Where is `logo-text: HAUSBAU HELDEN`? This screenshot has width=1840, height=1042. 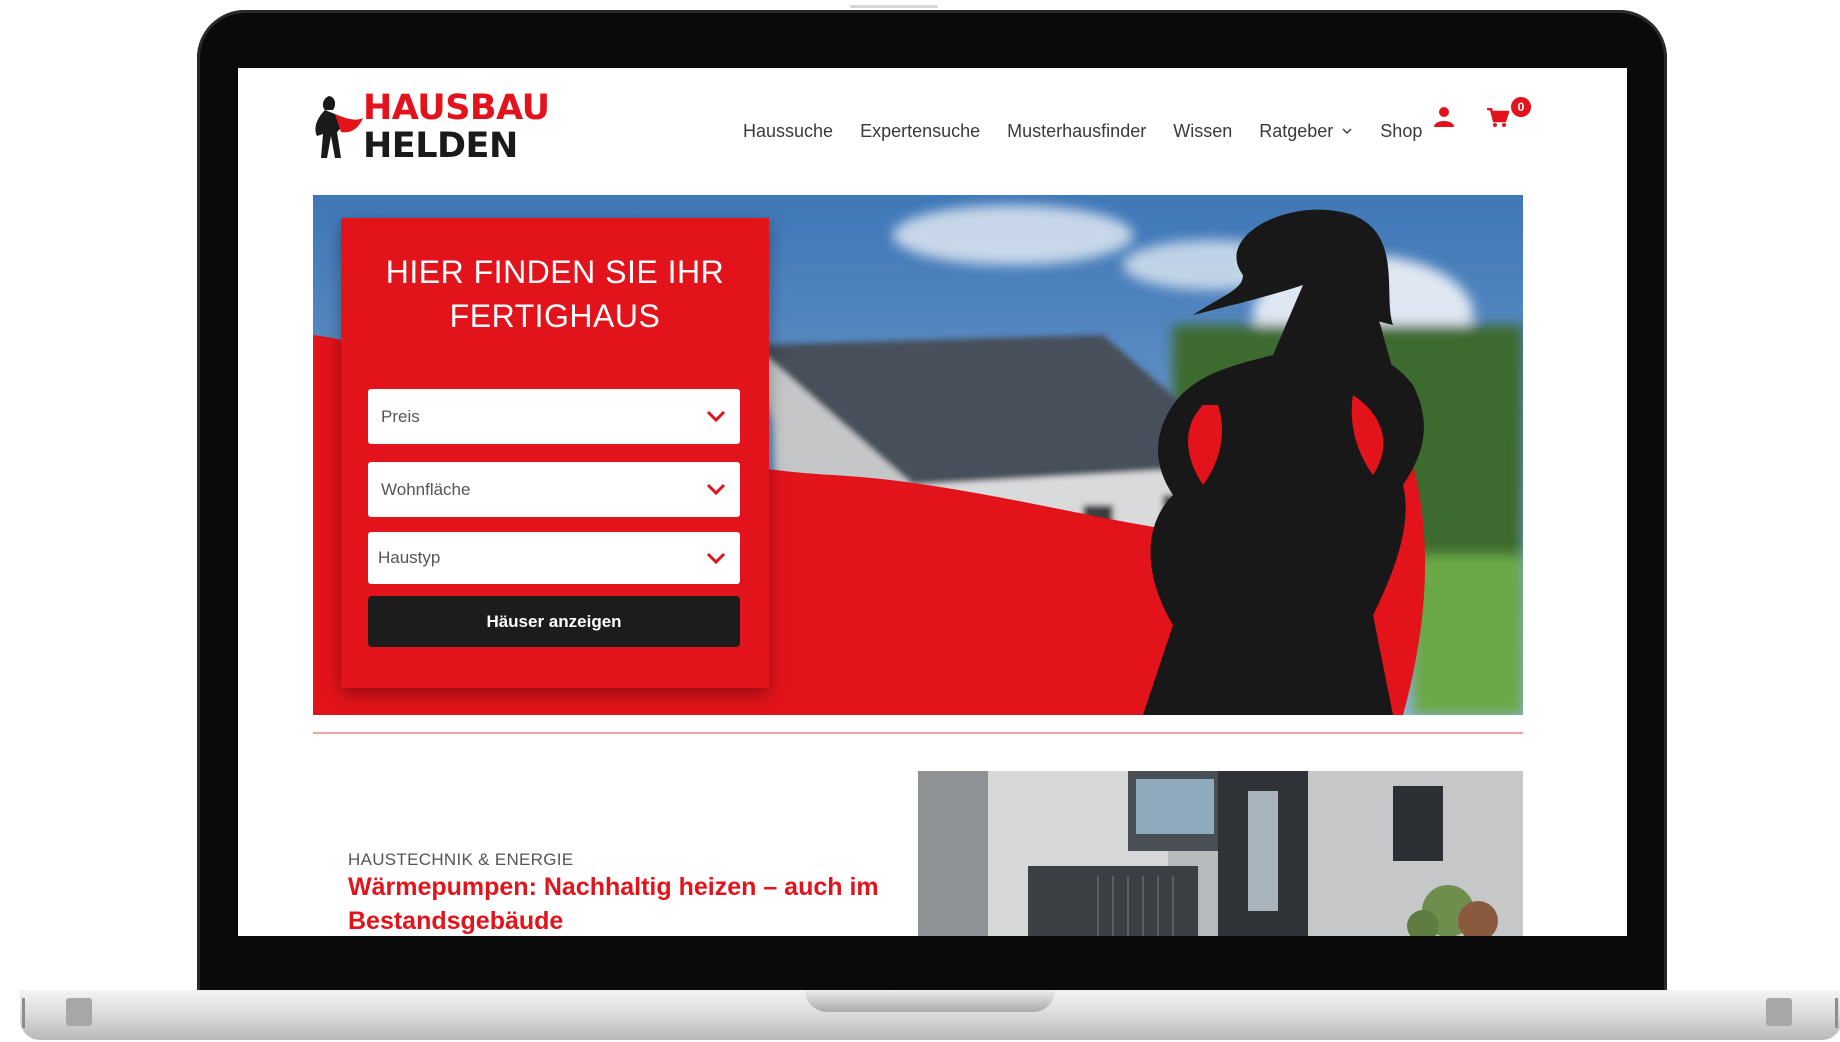
logo-text: HAUSBAU HELDEN is located at coordinates (456, 127).